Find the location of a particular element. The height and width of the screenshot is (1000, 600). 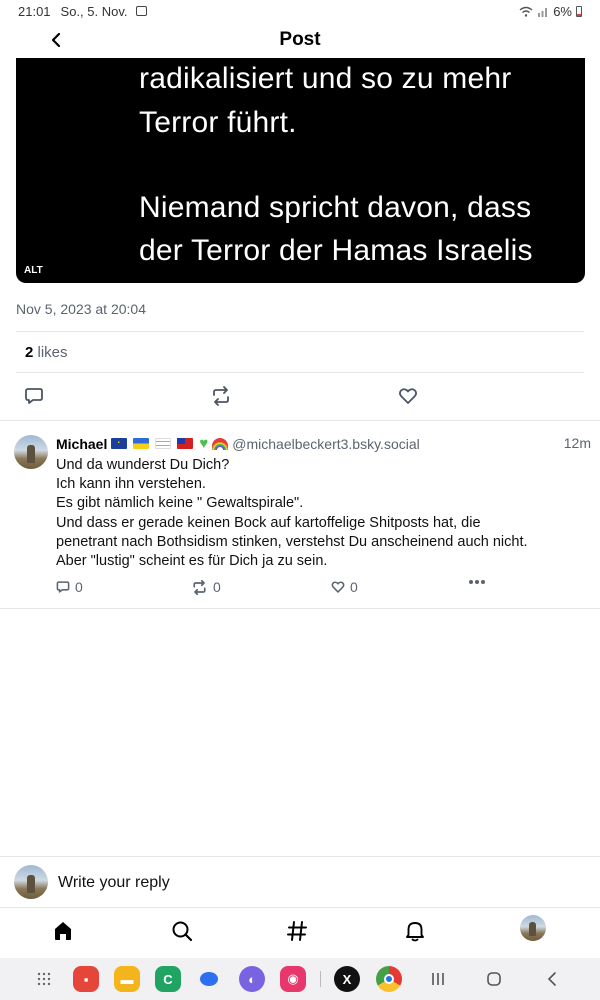

reply-count: 0 is located at coordinates (79, 587).